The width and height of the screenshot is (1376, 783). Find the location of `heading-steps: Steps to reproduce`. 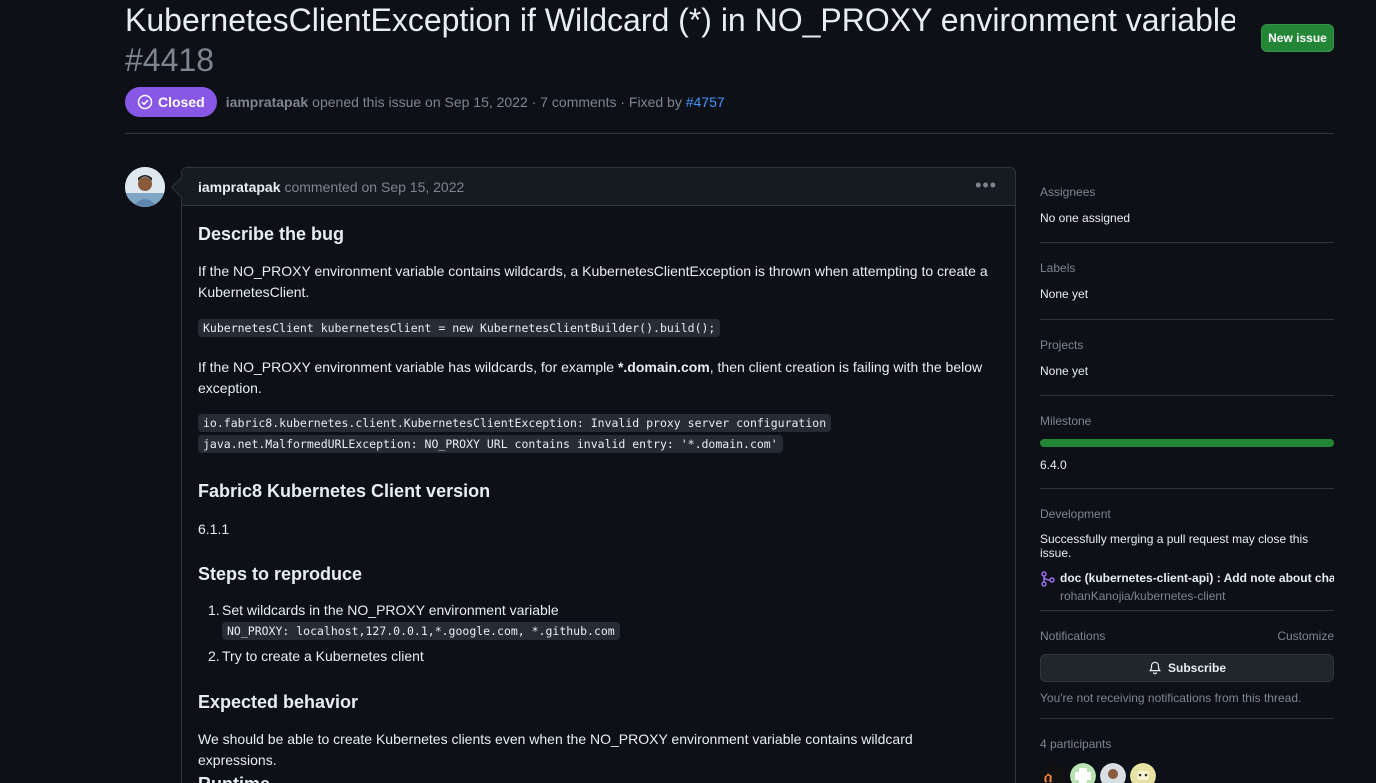

heading-steps: Steps to reproduce is located at coordinates (280, 574).